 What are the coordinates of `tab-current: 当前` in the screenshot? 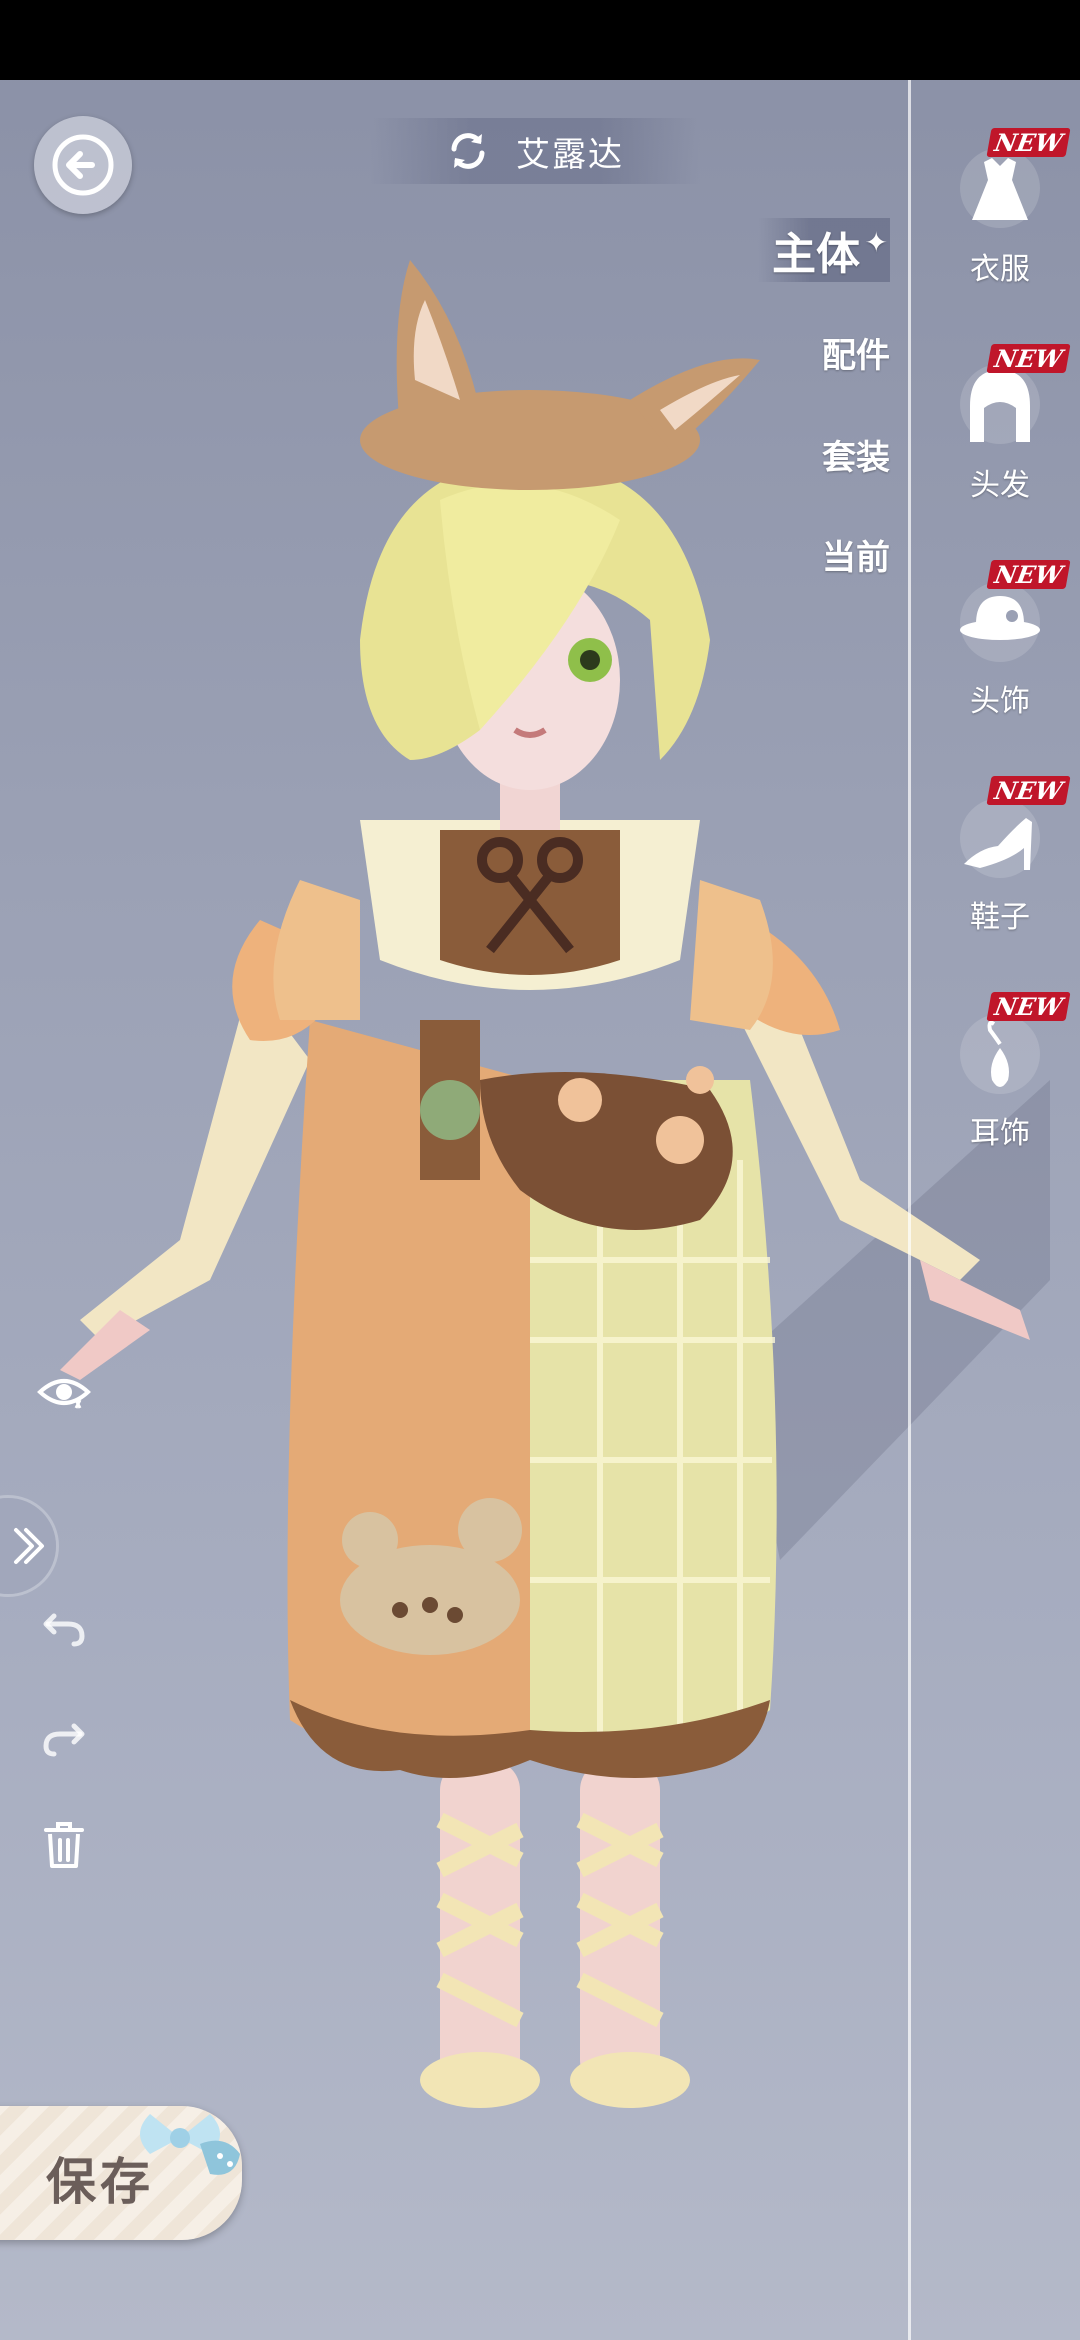 It's located at (856, 554).